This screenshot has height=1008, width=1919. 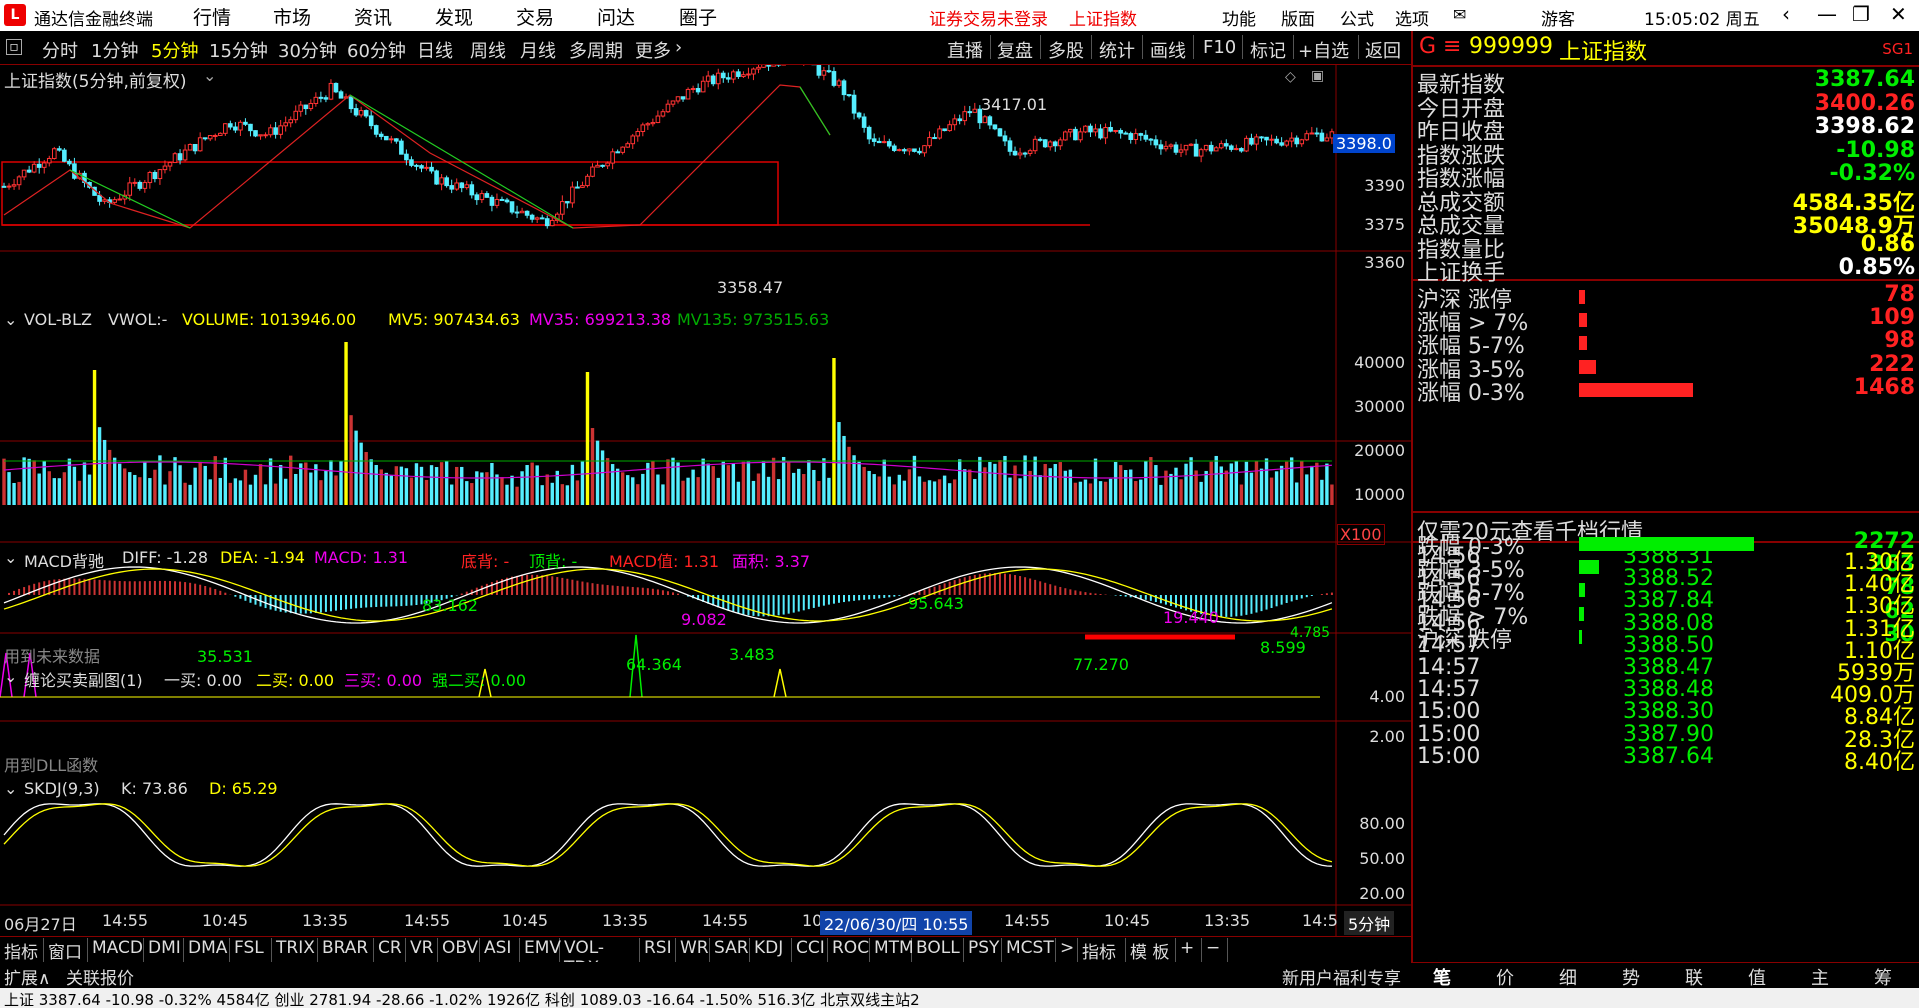 I want to click on promo-tab: 新用户福利专享, so click(x=1341, y=976).